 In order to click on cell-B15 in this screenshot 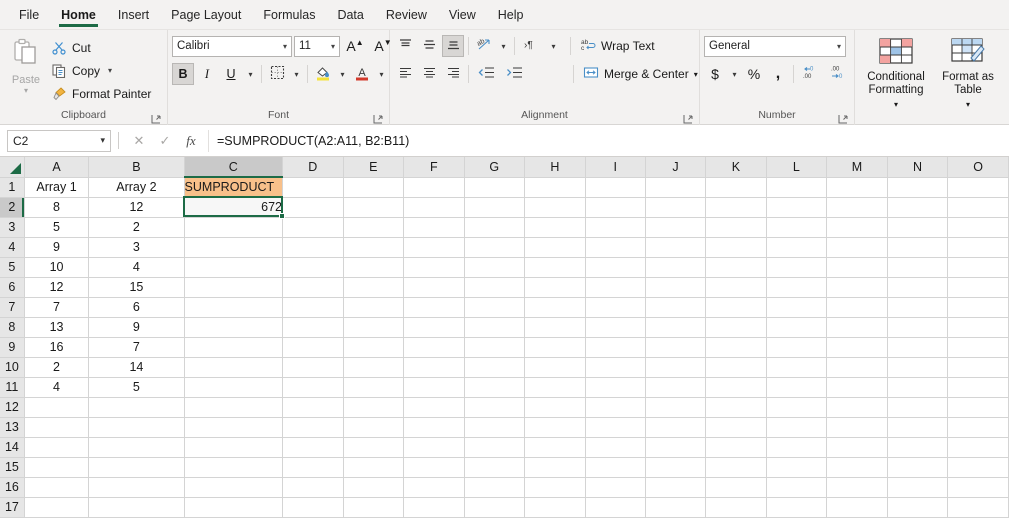, I will do `click(136, 467)`.